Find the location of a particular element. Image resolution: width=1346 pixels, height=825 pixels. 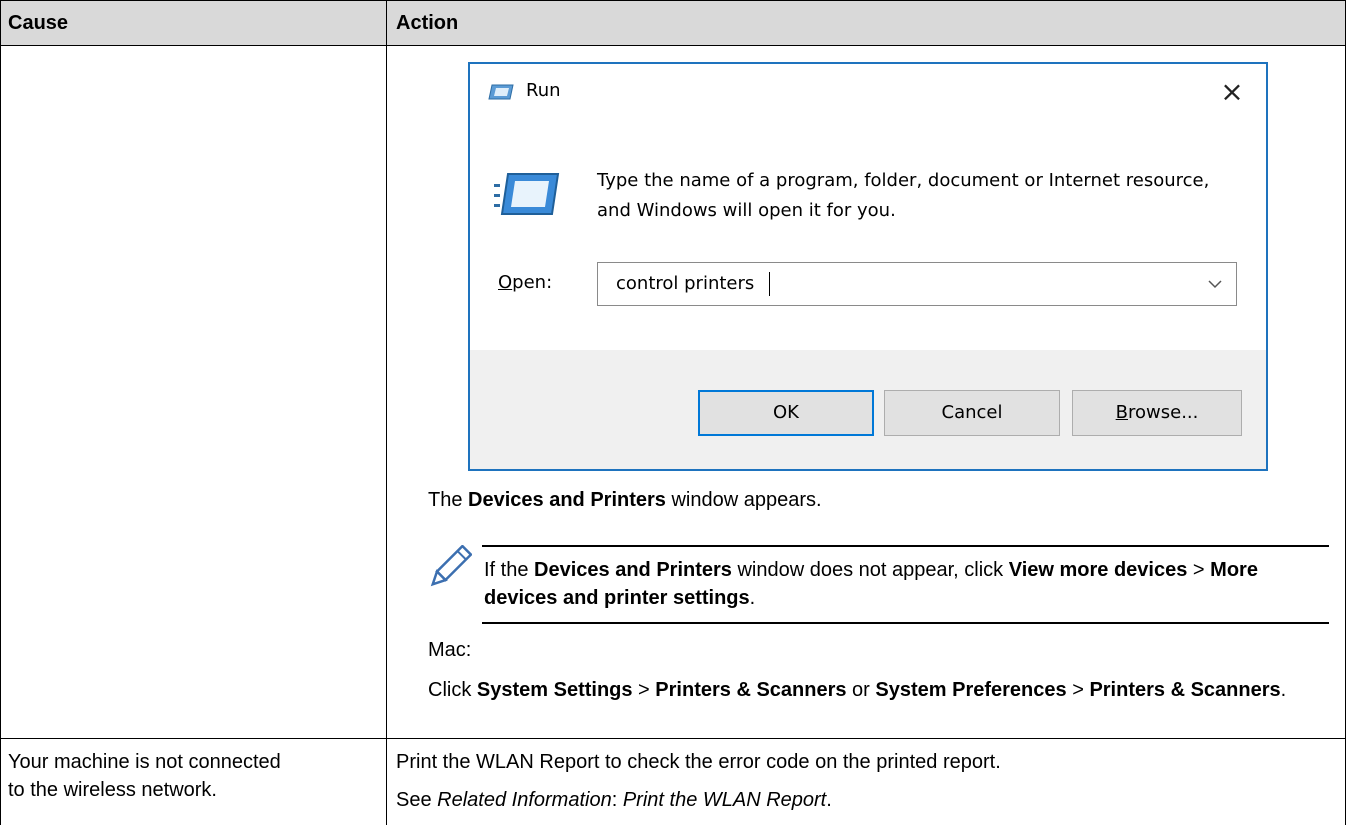

note-bottom-rule is located at coordinates (905, 623).